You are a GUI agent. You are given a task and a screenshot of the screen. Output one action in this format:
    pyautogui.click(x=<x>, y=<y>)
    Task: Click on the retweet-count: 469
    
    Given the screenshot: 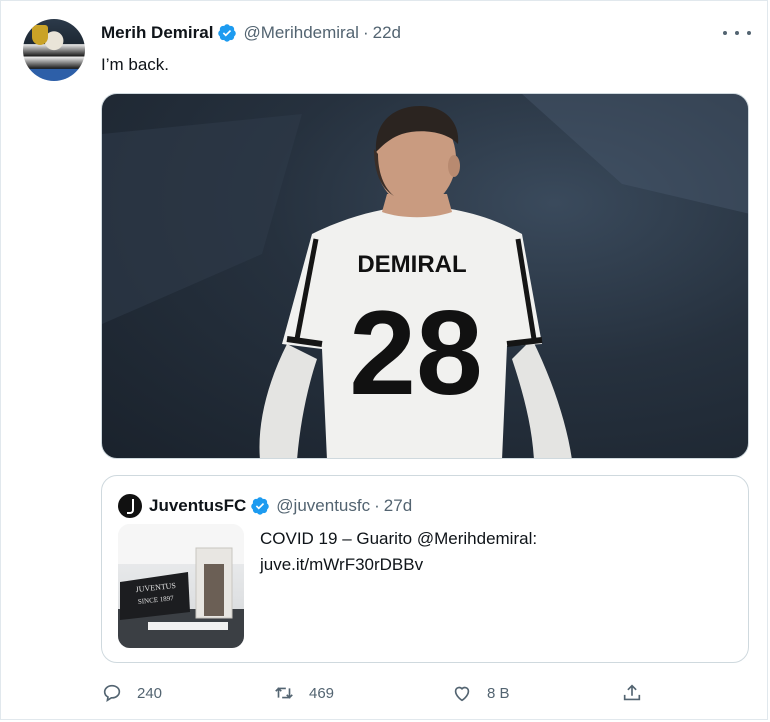 What is the action you would take?
    pyautogui.click(x=322, y=693)
    